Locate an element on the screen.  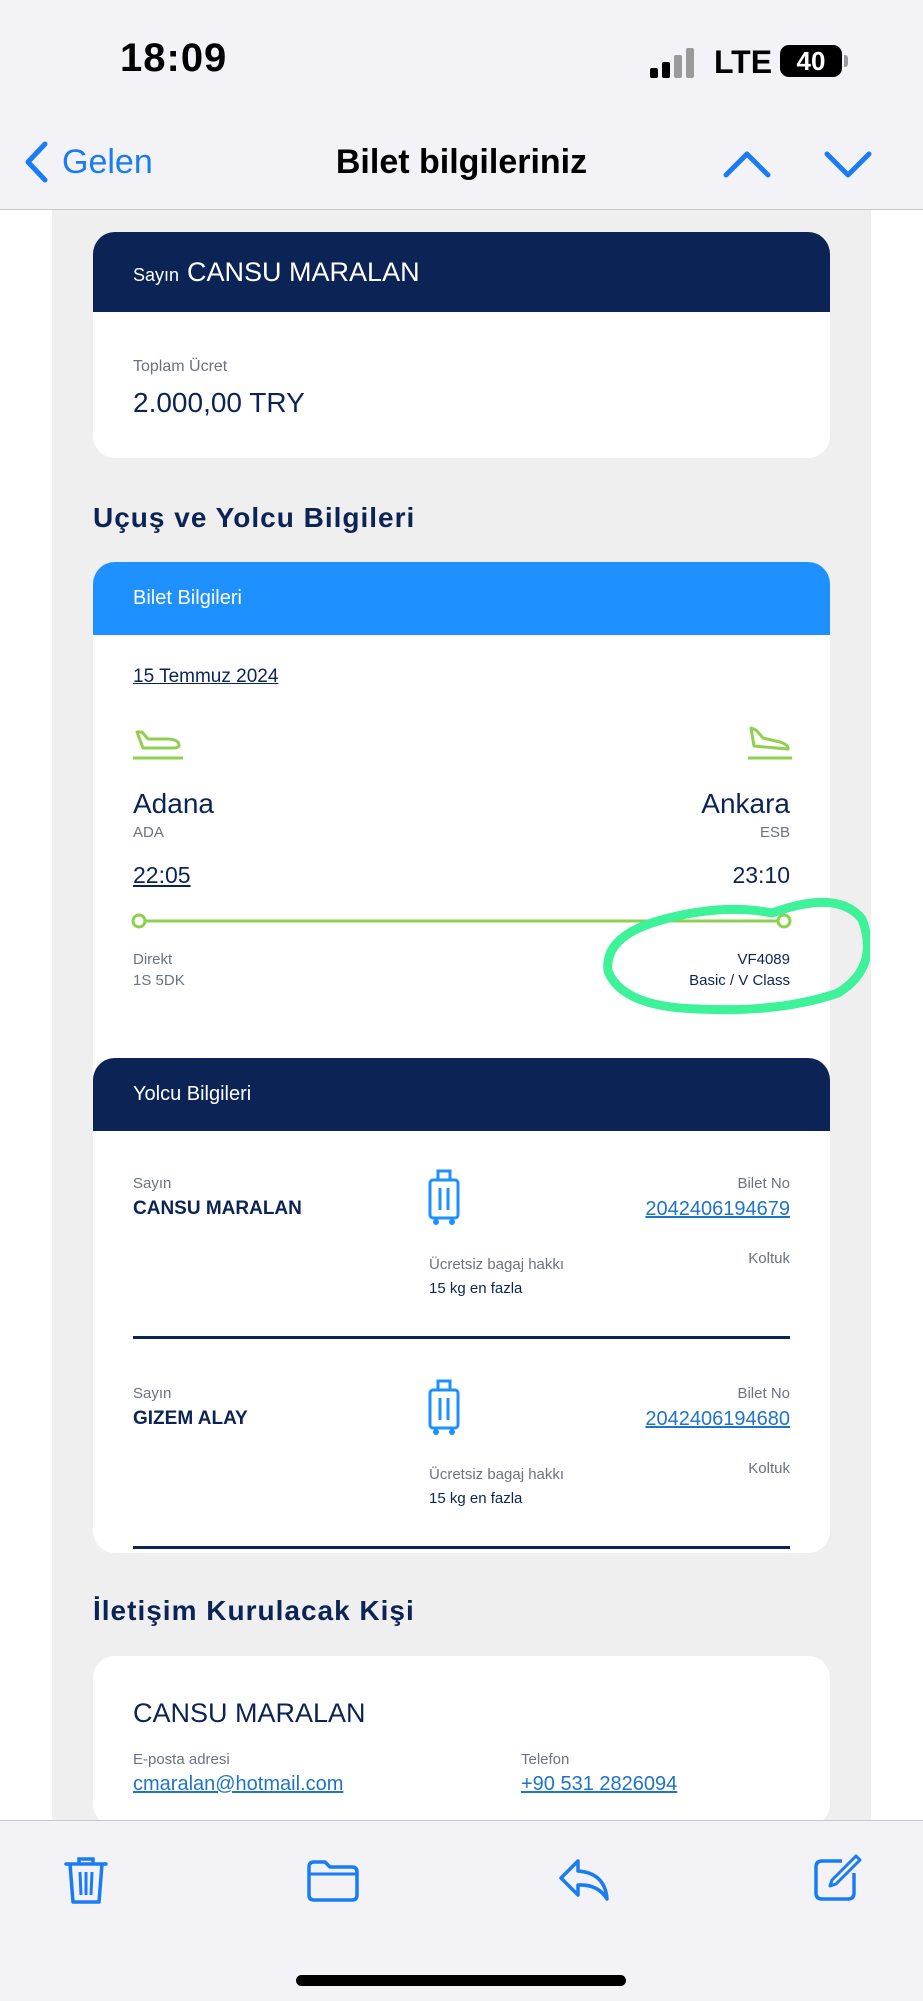
flight-duration: 1S 5DK is located at coordinates (159, 980).